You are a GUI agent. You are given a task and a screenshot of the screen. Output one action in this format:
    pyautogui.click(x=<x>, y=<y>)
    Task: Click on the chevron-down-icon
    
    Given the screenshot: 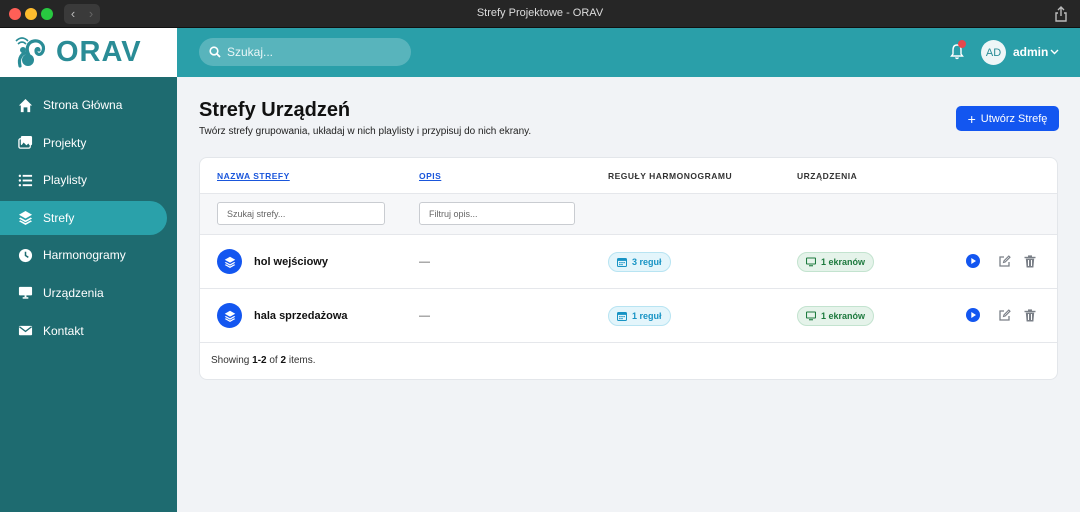 What is the action you would take?
    pyautogui.click(x=1054, y=51)
    